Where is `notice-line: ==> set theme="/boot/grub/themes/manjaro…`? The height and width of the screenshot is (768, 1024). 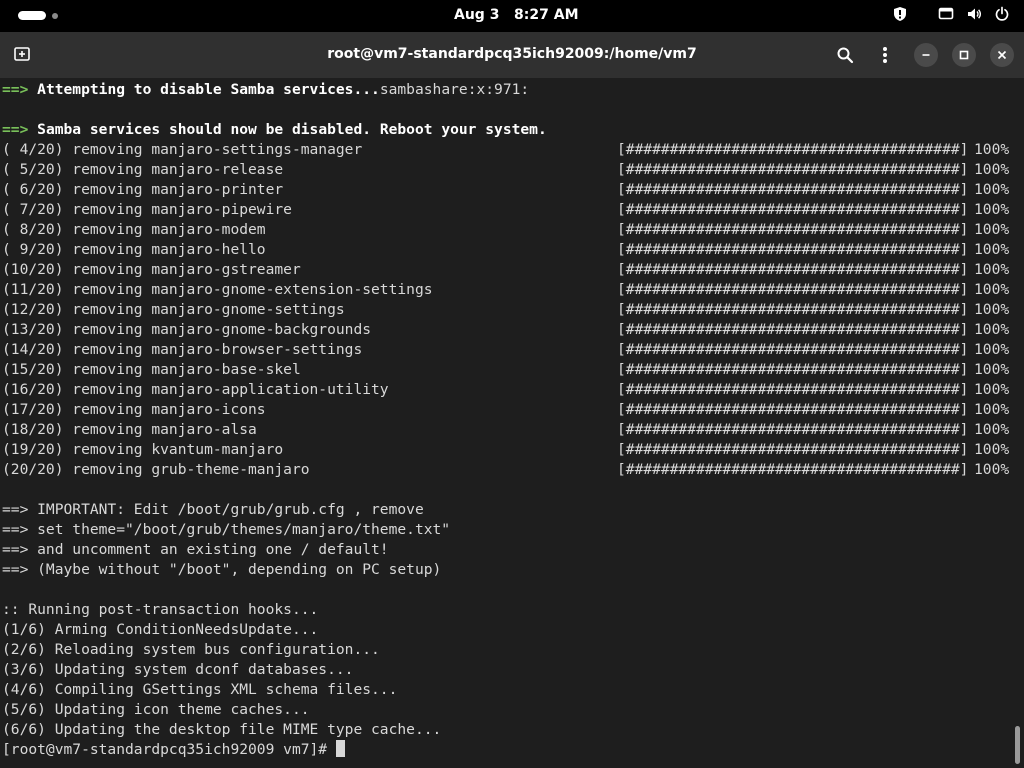
notice-line: ==> set theme="/boot/grub/themes/manjaro… is located at coordinates (226, 529).